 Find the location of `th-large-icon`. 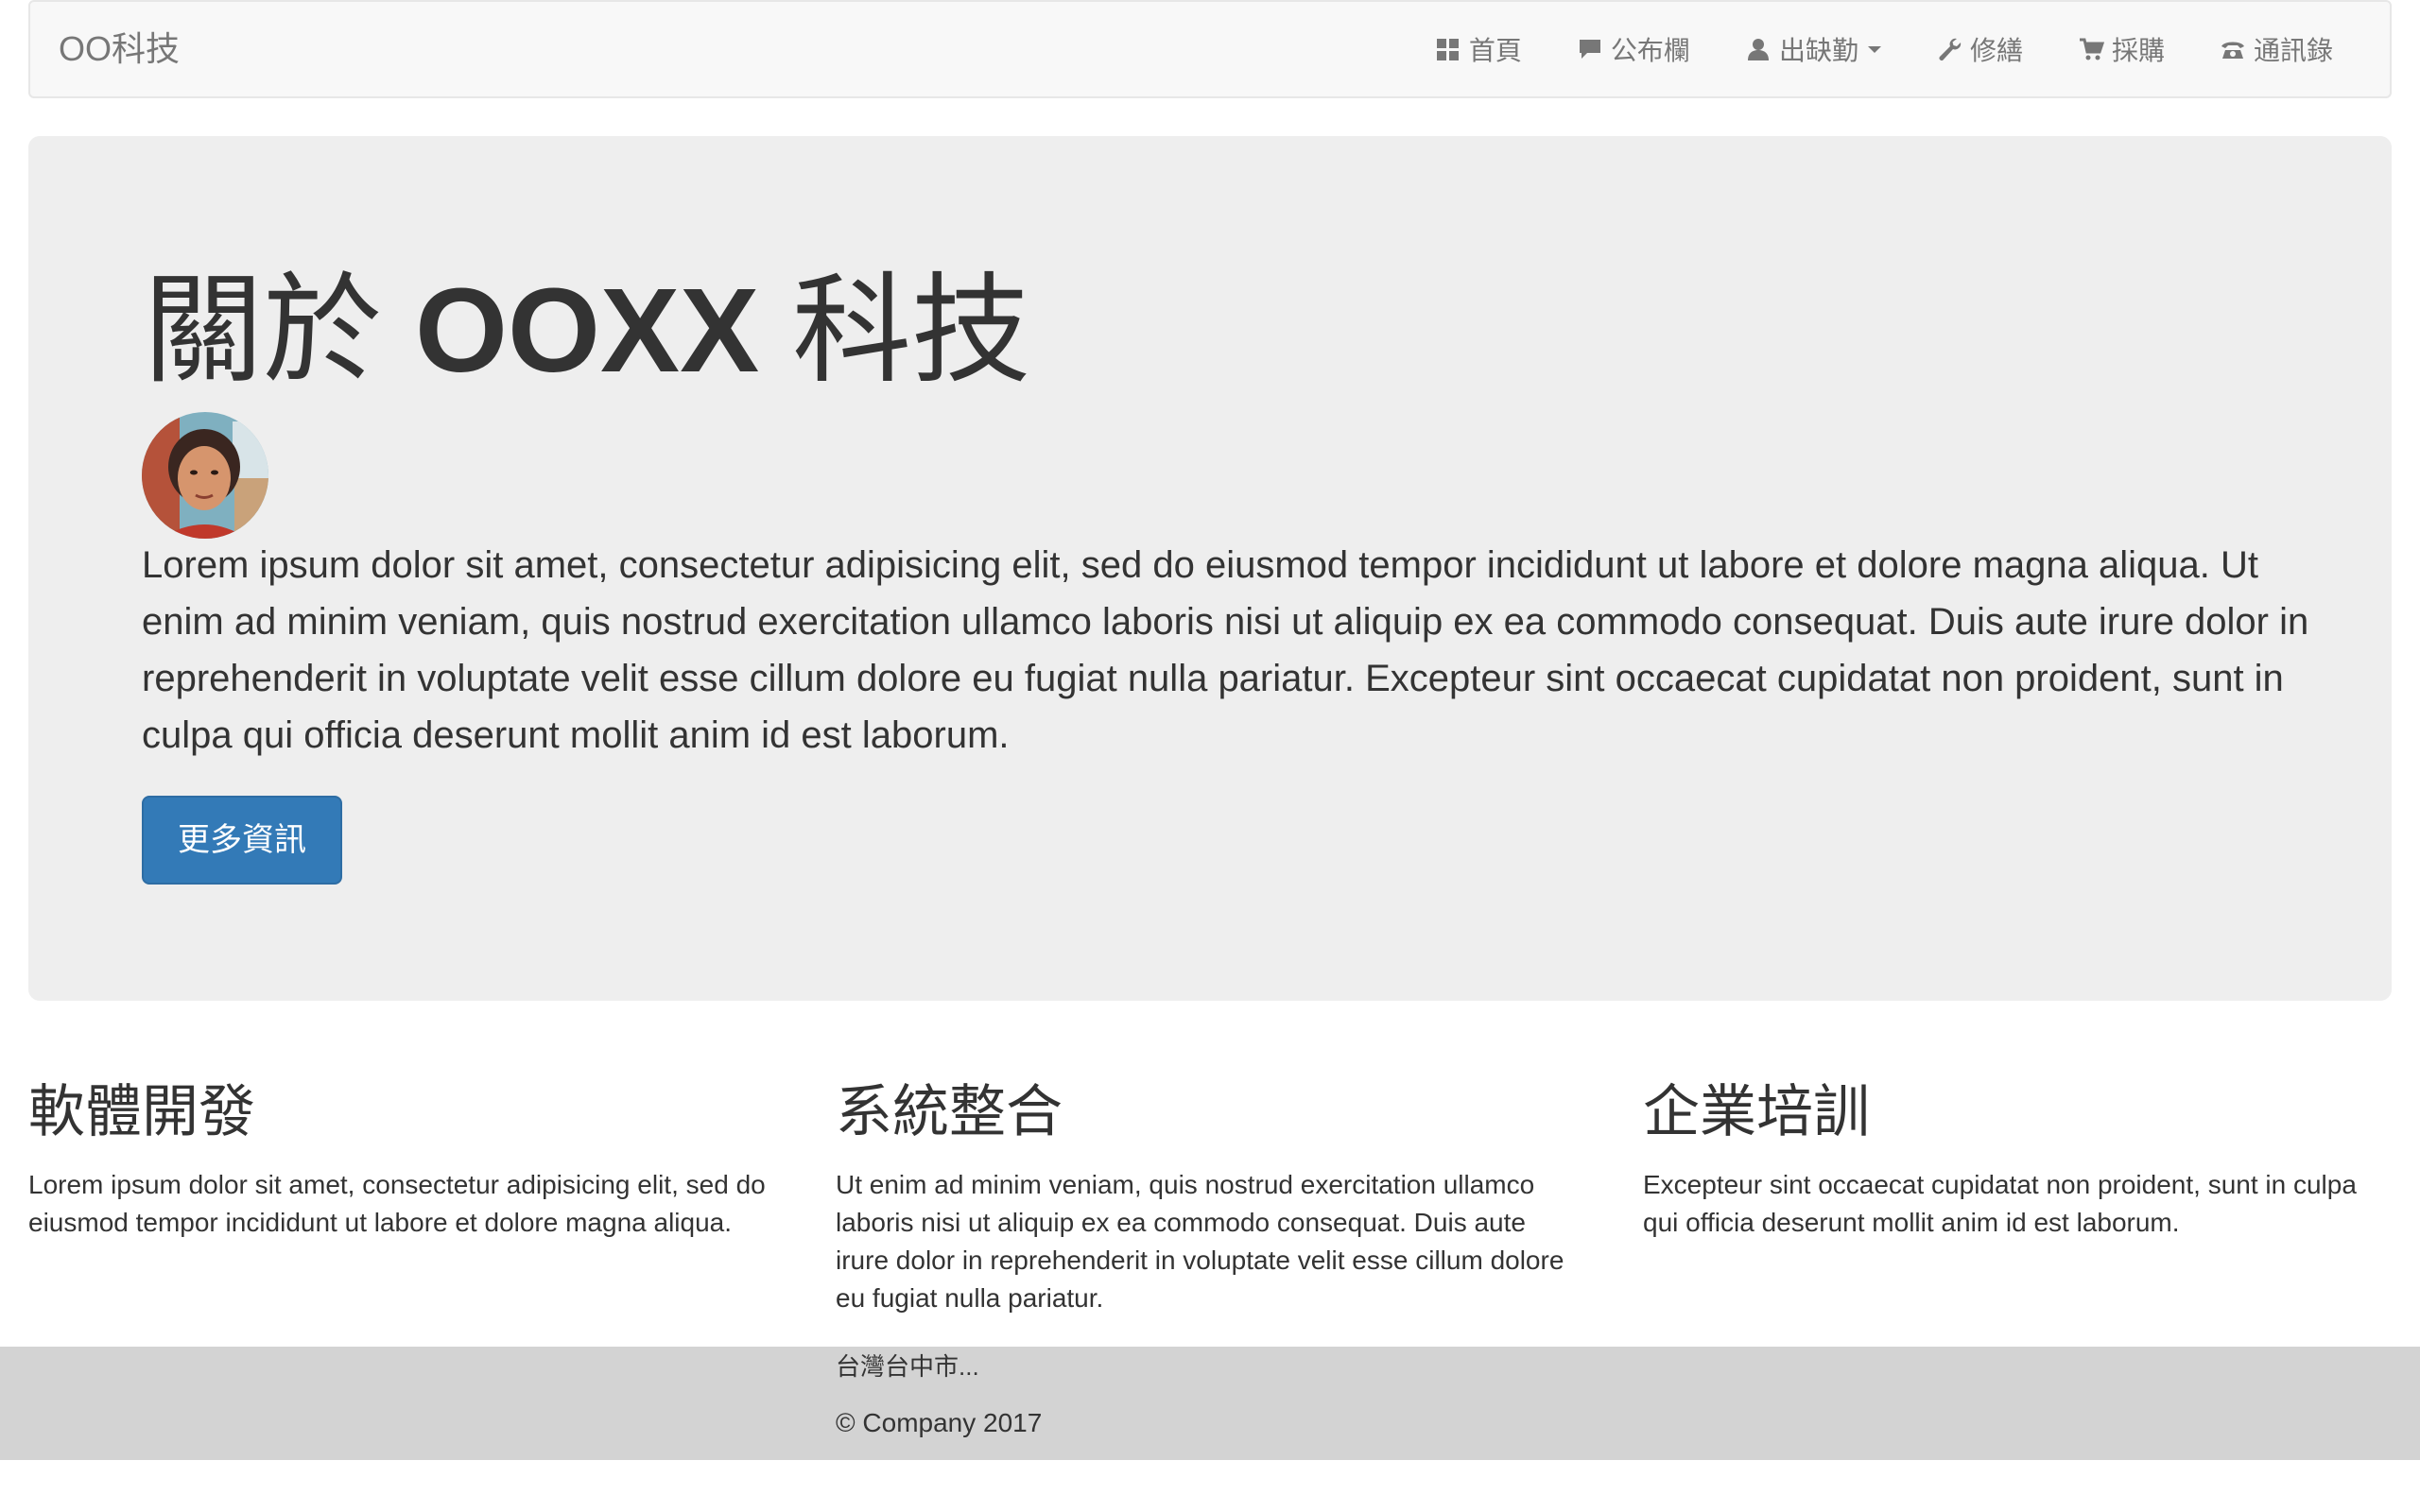

th-large-icon is located at coordinates (1447, 49).